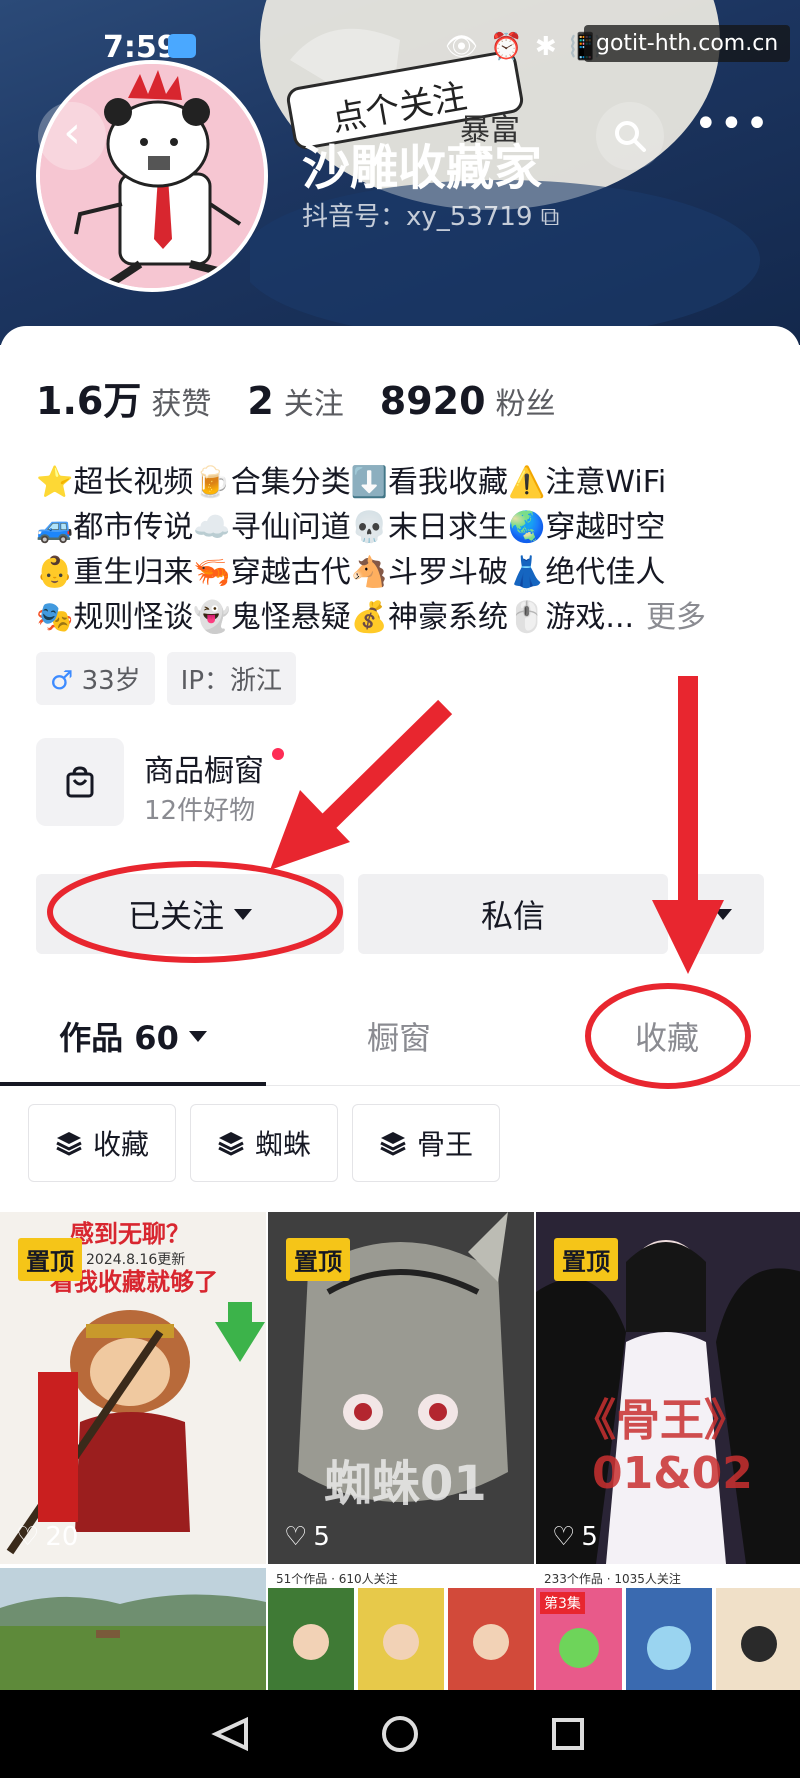 Image resolution: width=800 pixels, height=1778 pixels. I want to click on bio-line: 🚙都市传说☁️寻仙问道💀末日求生🌏穿越时空, so click(351, 527).